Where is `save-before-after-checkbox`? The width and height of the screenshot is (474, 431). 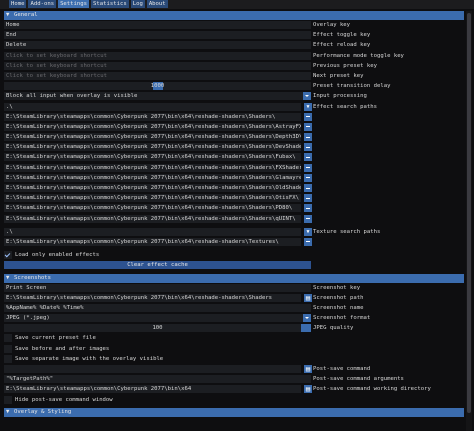 save-before-after-checkbox is located at coordinates (8, 348).